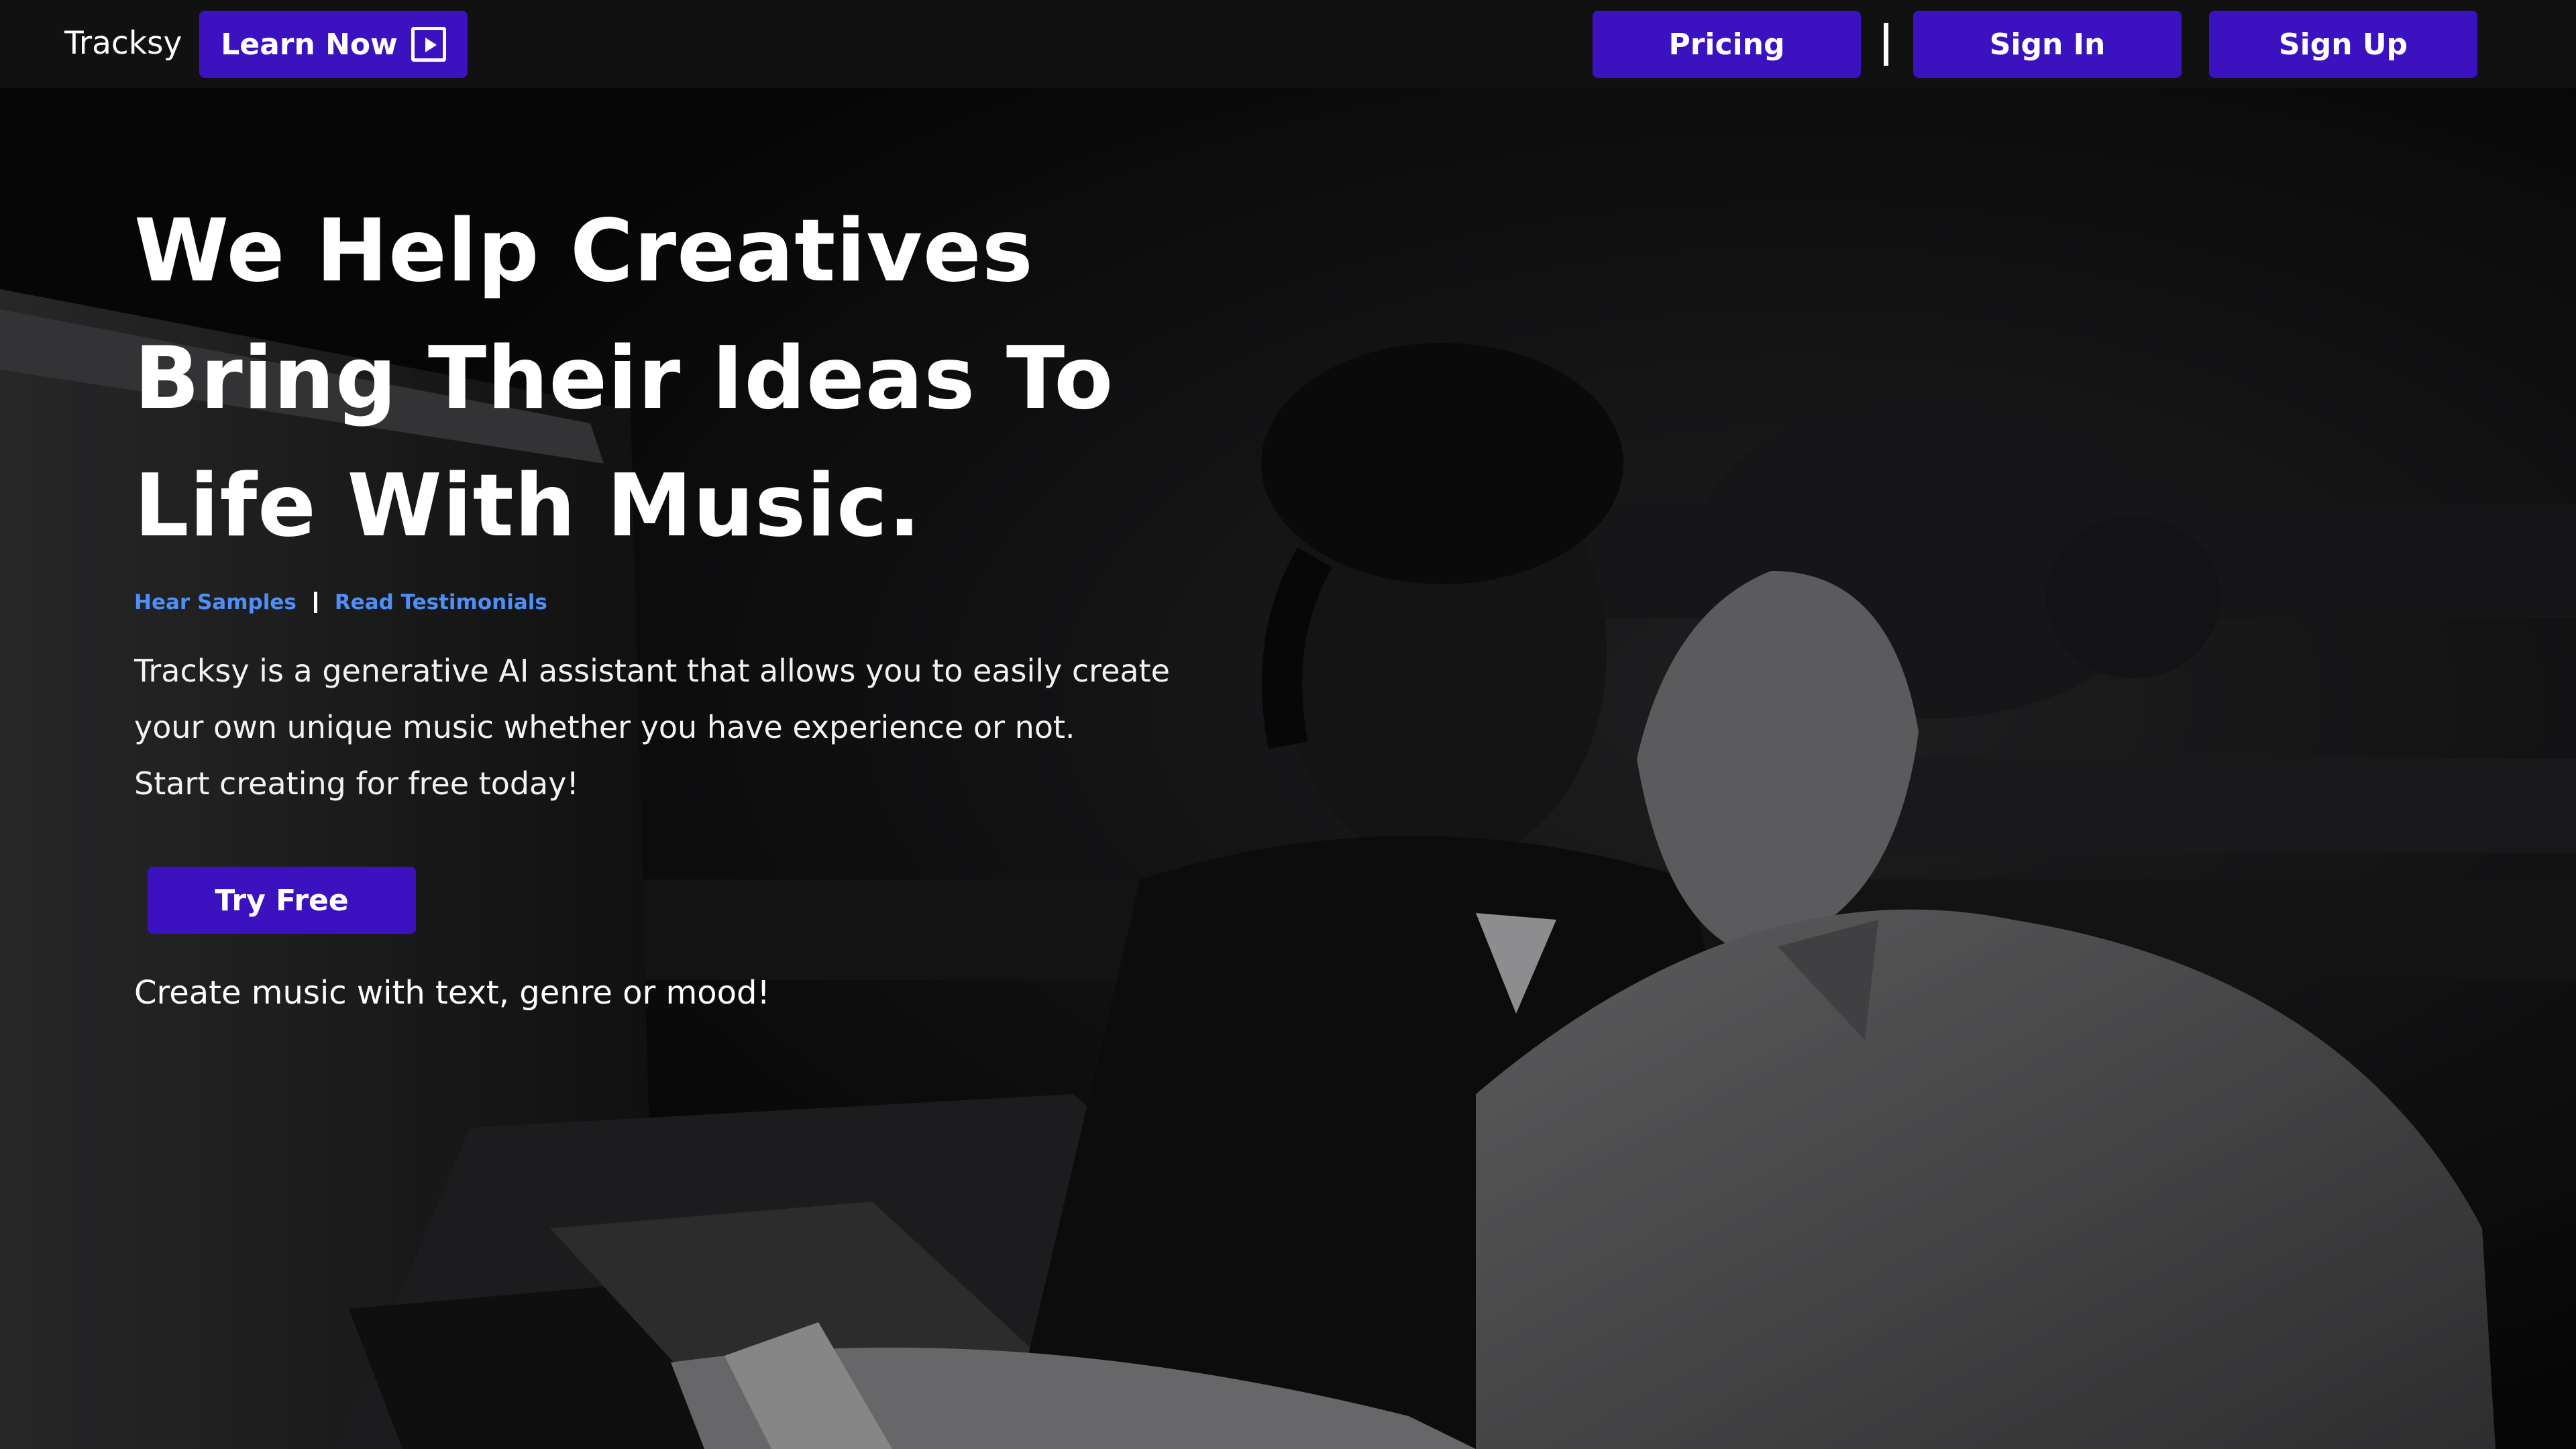  I want to click on description-line: Start creating for free today!, so click(356, 783).